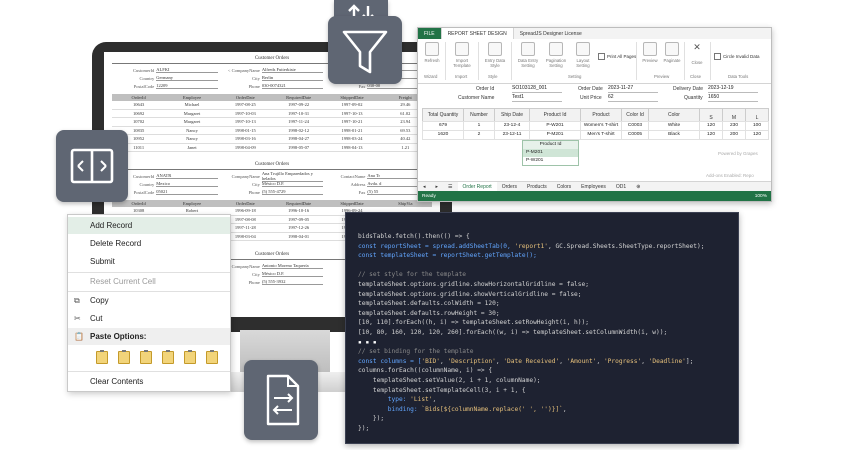 The height and width of the screenshot is (450, 850). I want to click on form-field-key: < CompanyName, so click(243, 70).